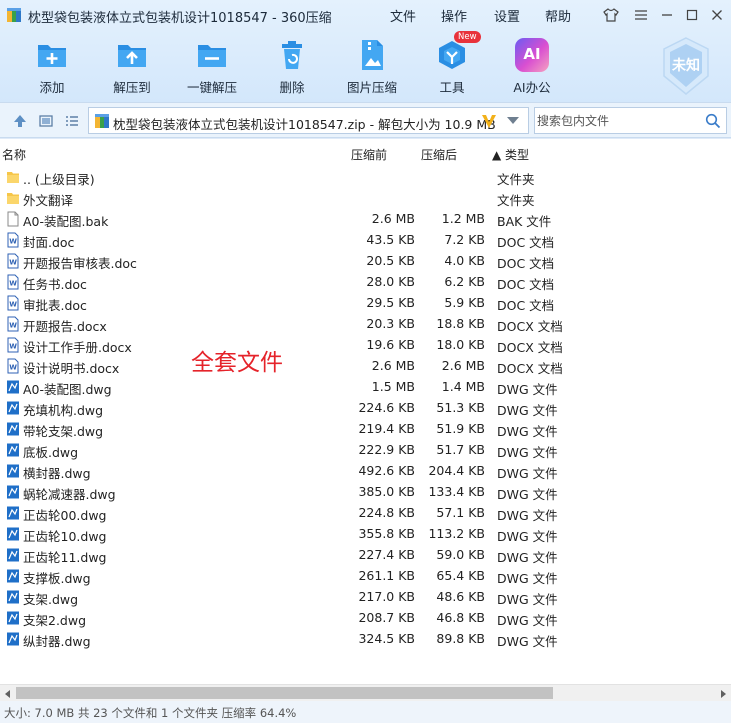  I want to click on one-click-extract-button: 一键解压, so click(212, 66).